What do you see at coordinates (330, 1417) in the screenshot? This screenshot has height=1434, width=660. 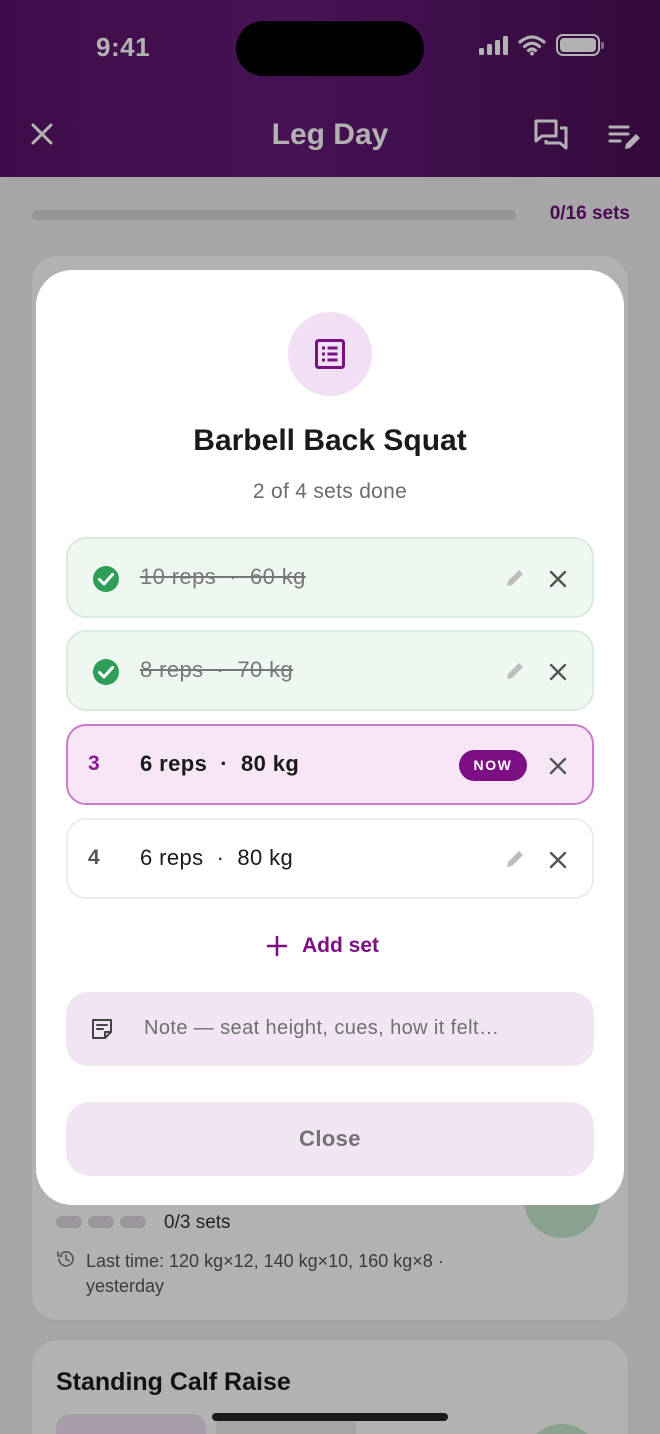 I see `home-indicator` at bounding box center [330, 1417].